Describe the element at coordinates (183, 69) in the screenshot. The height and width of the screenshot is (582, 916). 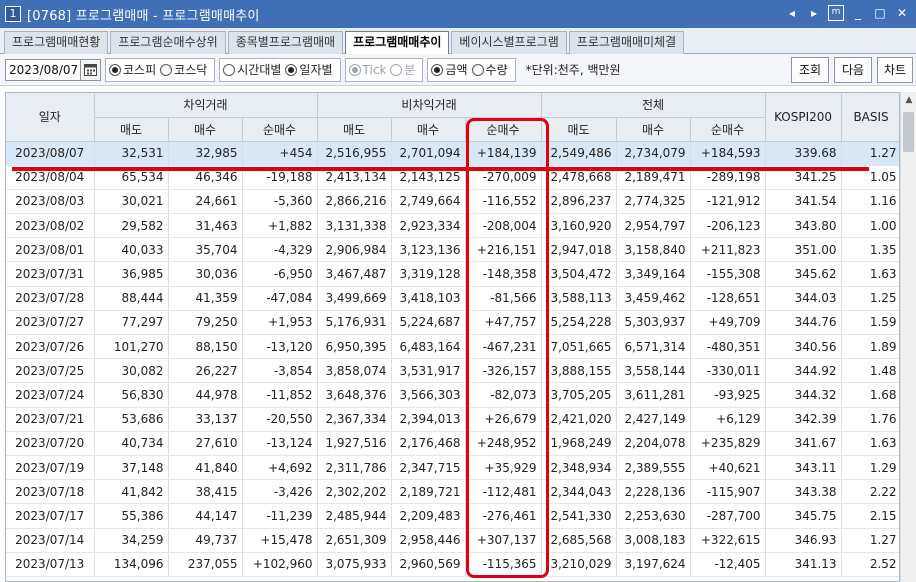
I see `radio-kosdaq: 코스닥` at that location.